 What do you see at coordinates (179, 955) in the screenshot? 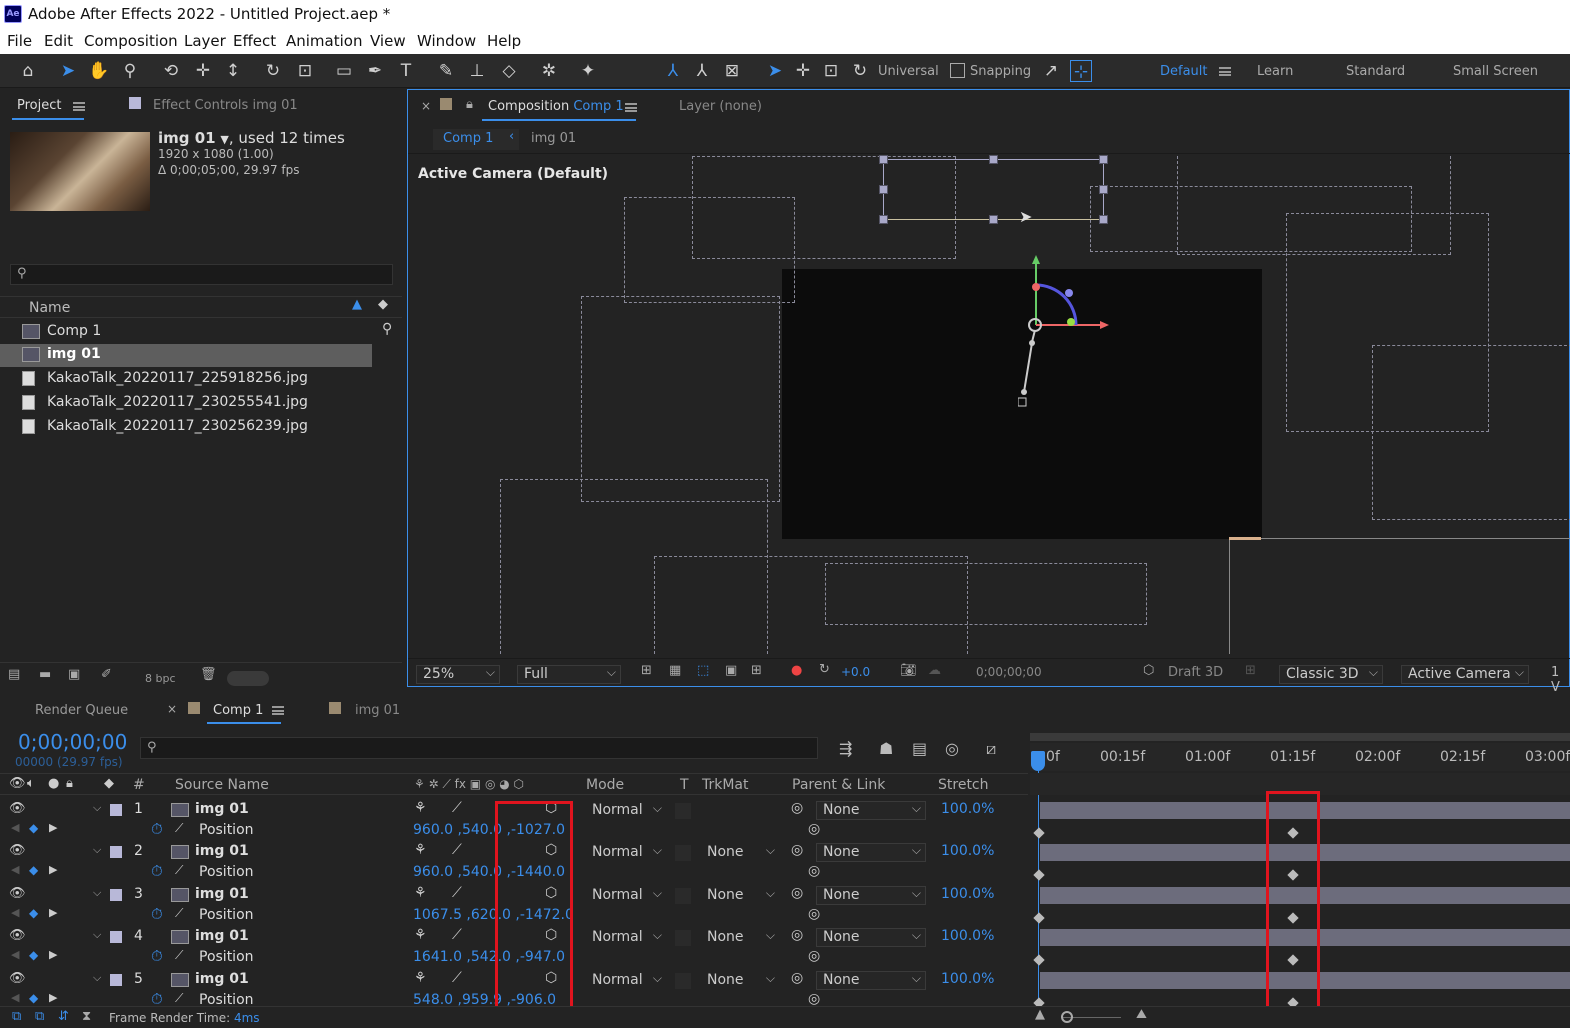
I see `graph-icon: ⟋` at bounding box center [179, 955].